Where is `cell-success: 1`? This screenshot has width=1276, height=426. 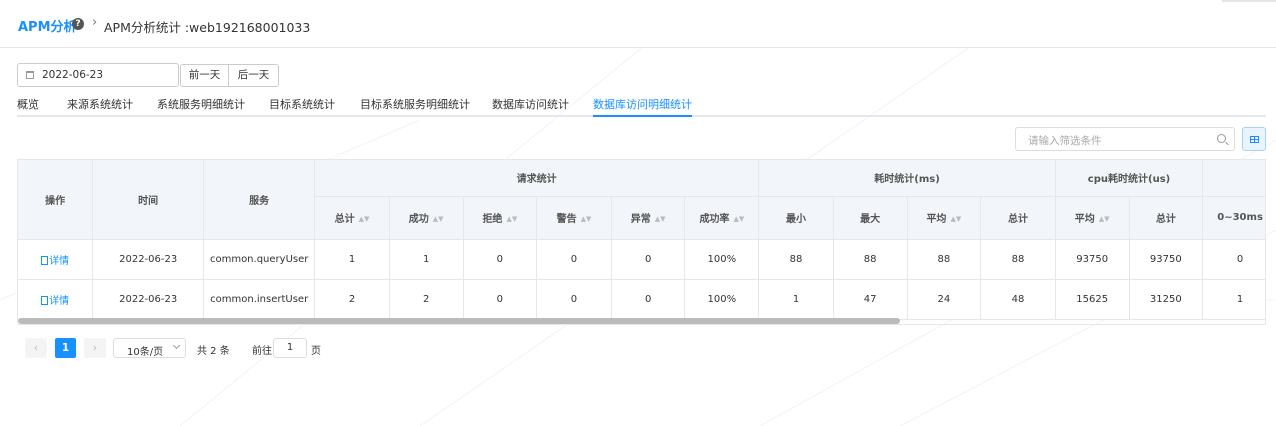
cell-success: 1 is located at coordinates (426, 259).